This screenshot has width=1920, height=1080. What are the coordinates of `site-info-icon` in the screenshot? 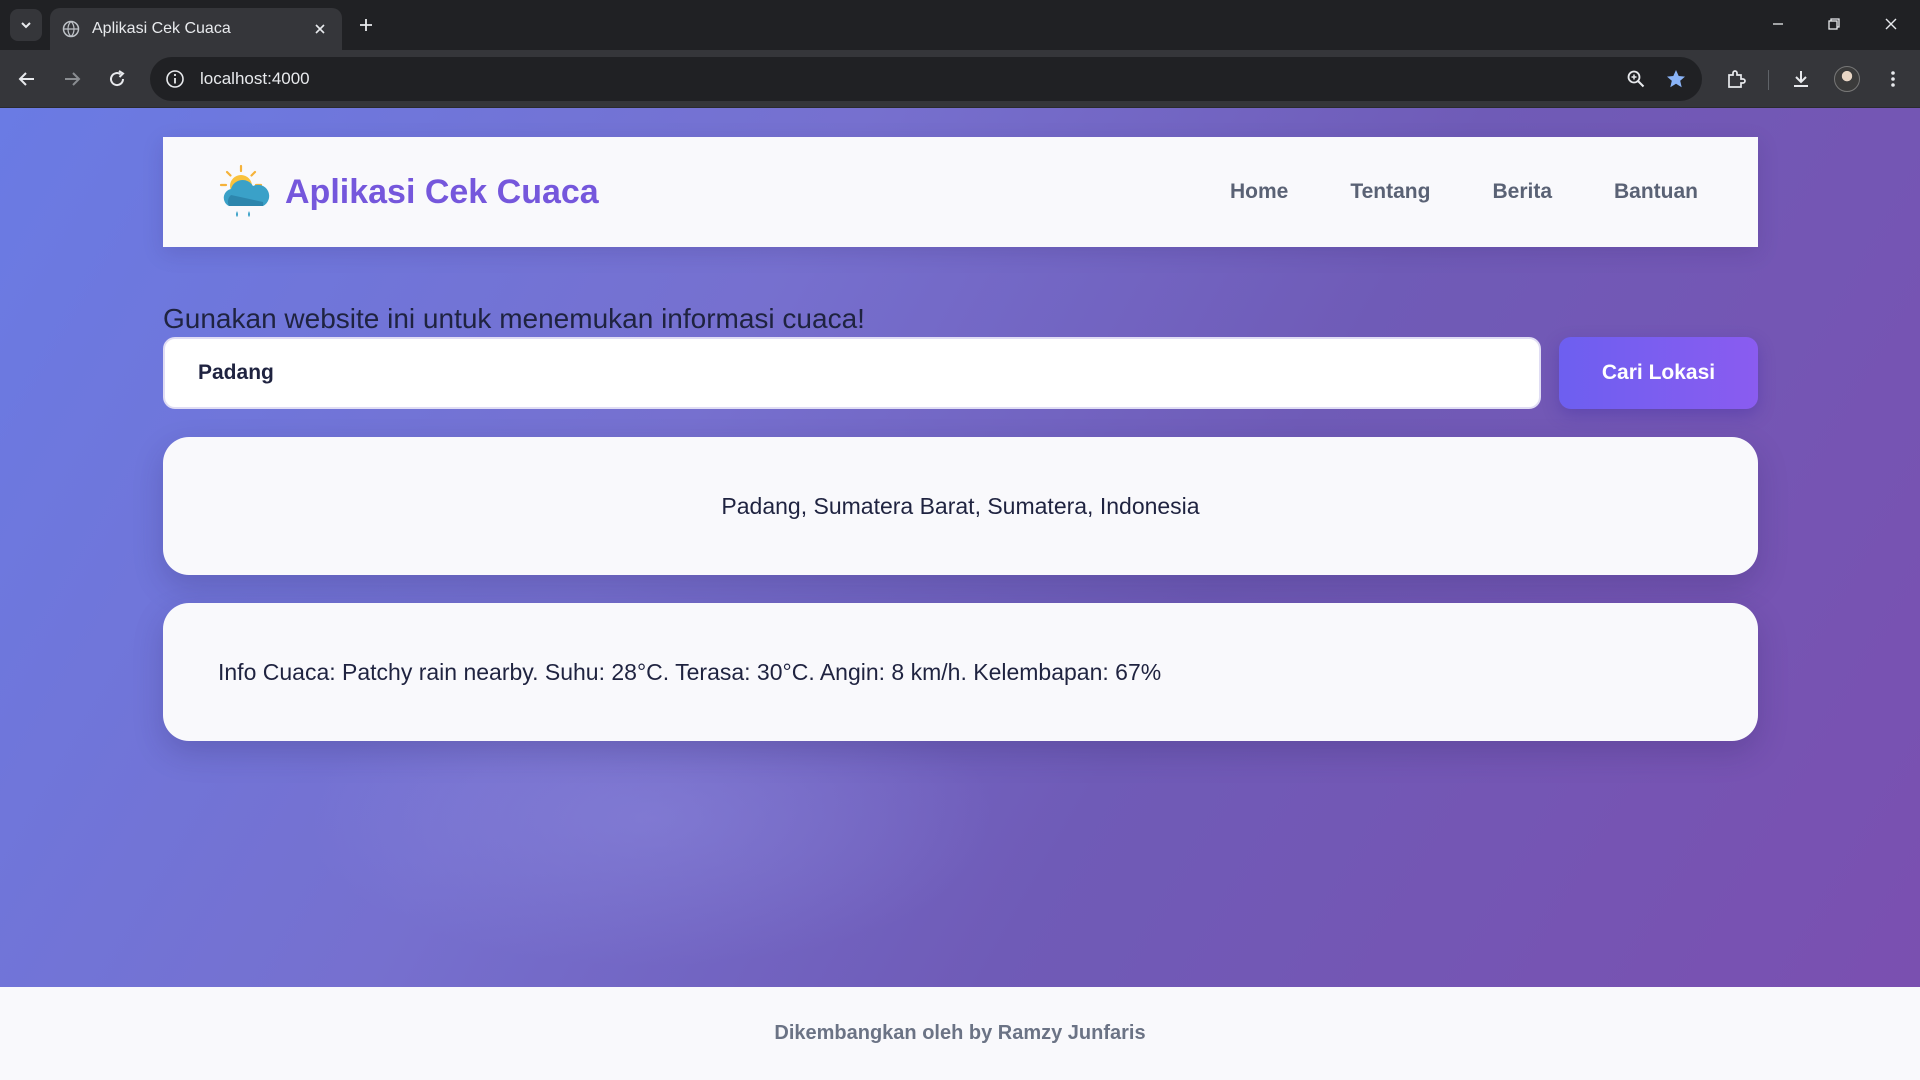 It's located at (175, 79).